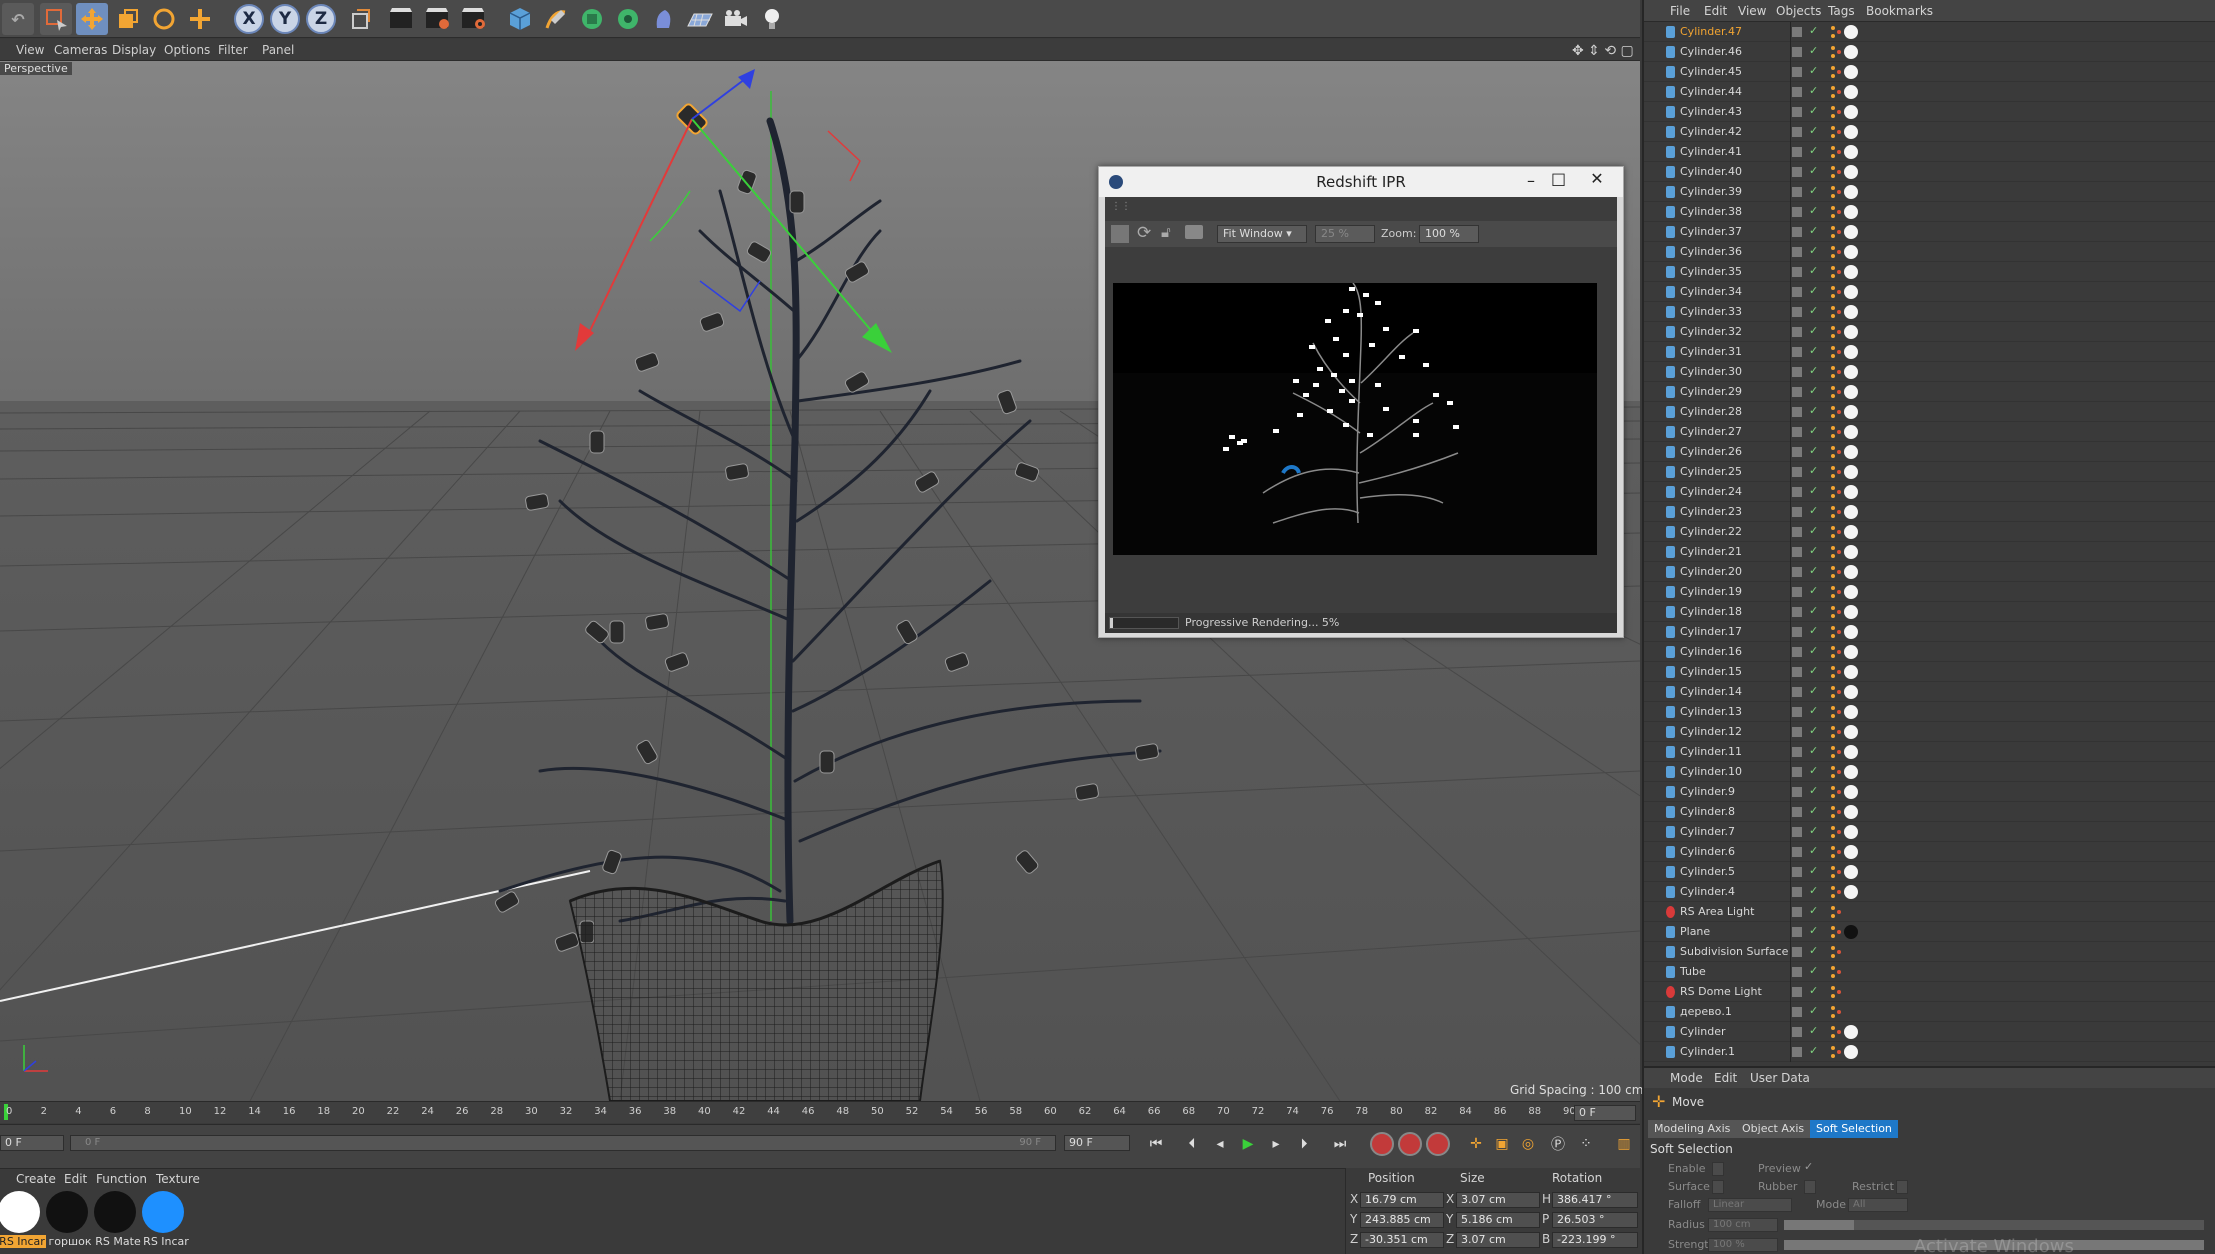 This screenshot has height=1254, width=2215. What do you see at coordinates (80, 50) in the screenshot?
I see `viewport-menu-cameras: Cameras` at bounding box center [80, 50].